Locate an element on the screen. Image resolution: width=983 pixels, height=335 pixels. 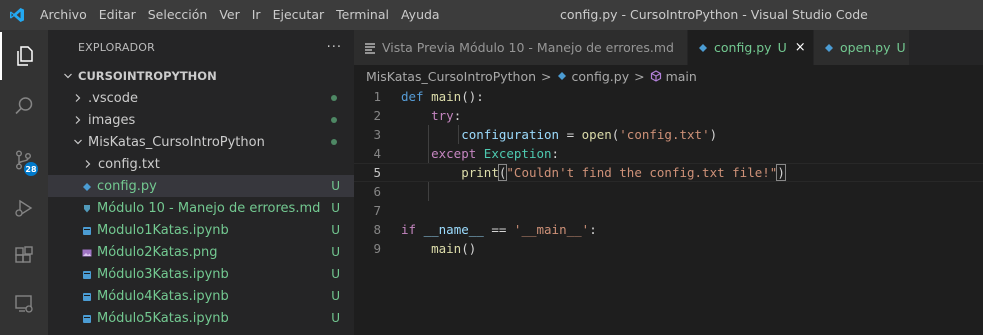
more-actions-icon: ··· is located at coordinates (334, 47).